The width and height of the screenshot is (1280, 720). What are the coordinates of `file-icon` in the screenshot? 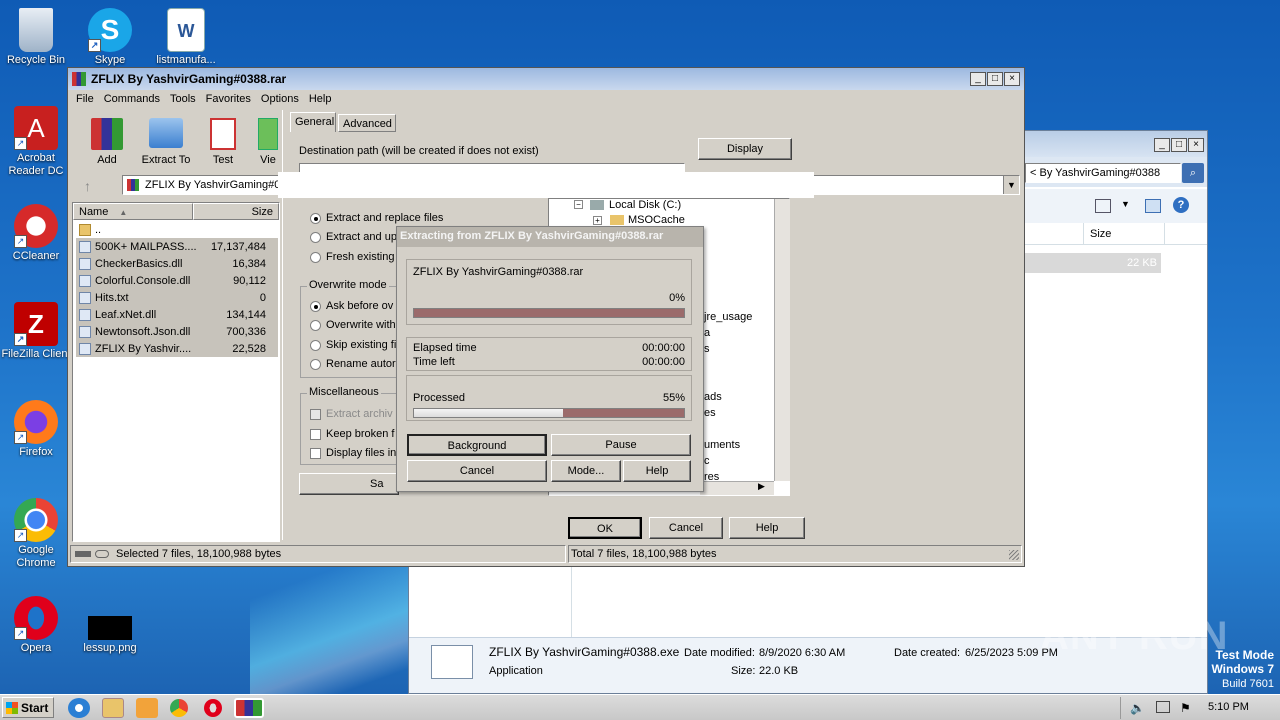 It's located at (85, 263).